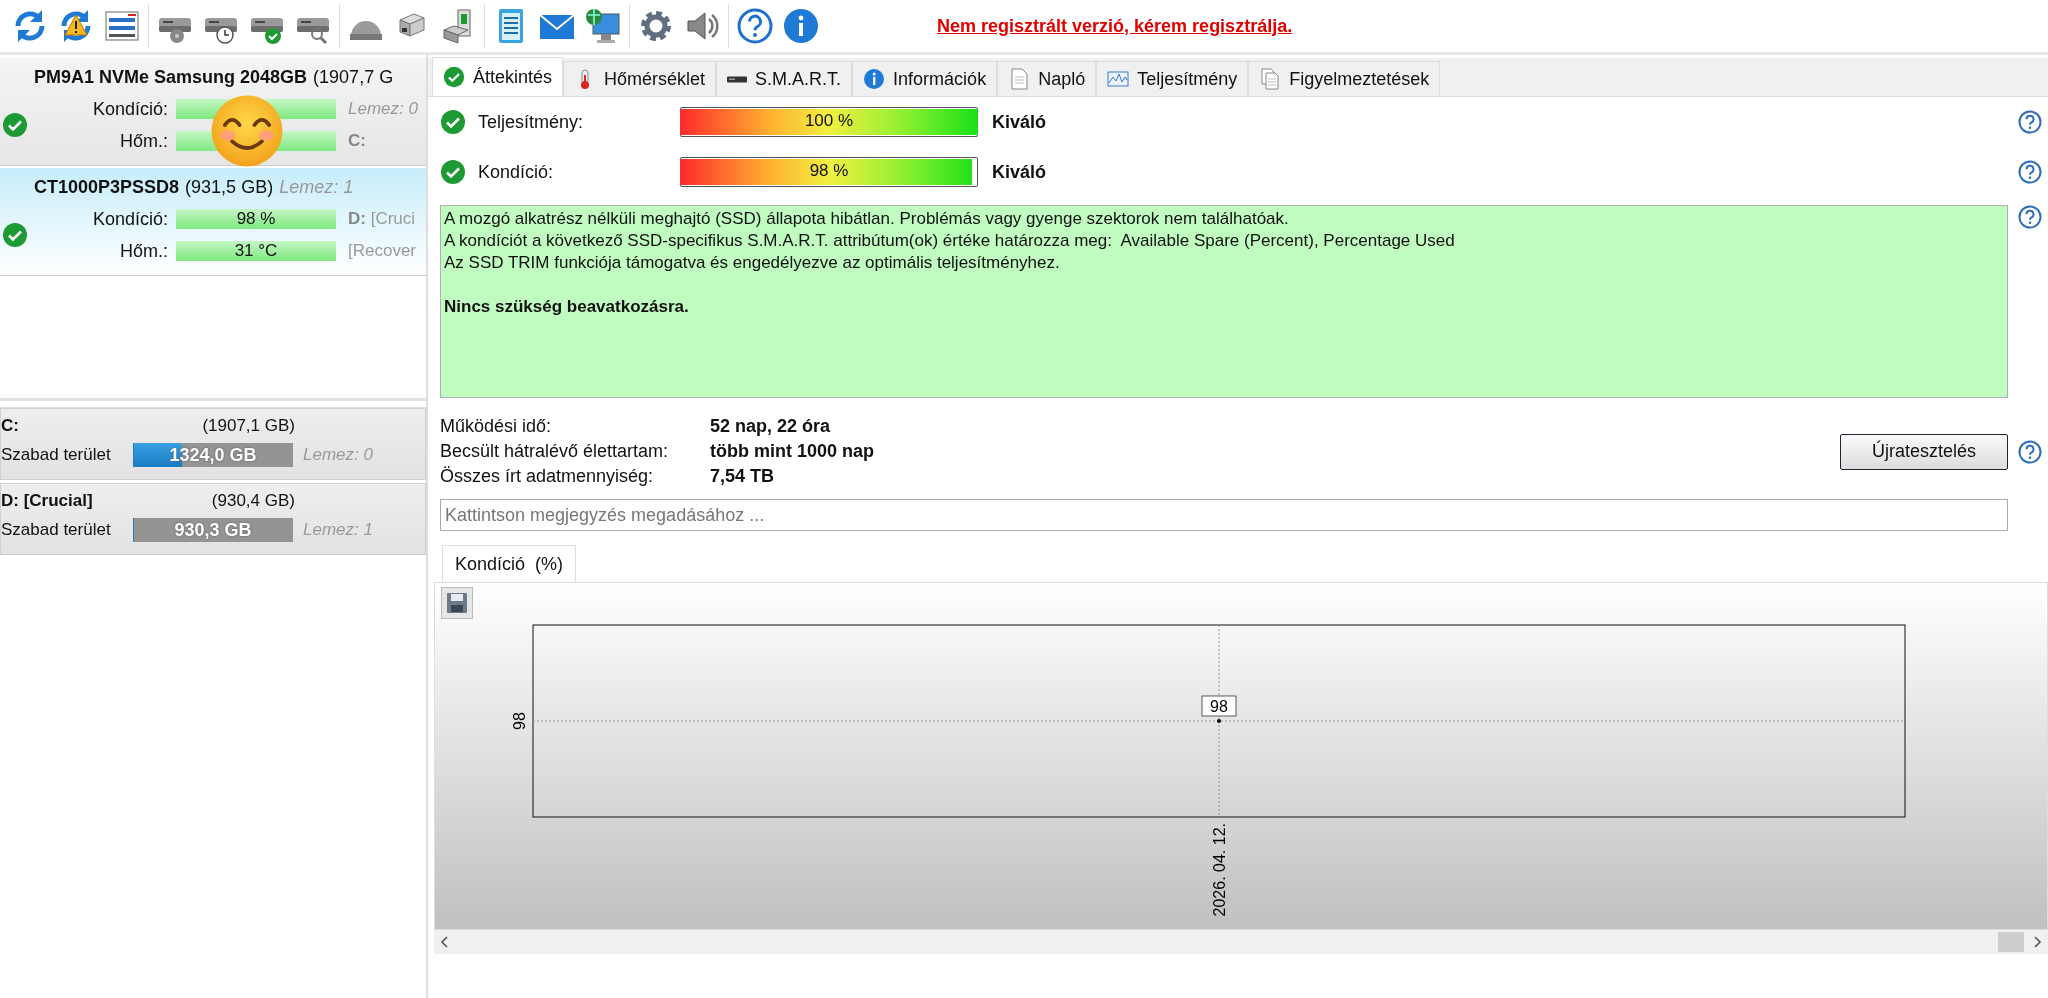 This screenshot has width=2048, height=998. I want to click on volume-name: D: [Crucial], so click(47, 501).